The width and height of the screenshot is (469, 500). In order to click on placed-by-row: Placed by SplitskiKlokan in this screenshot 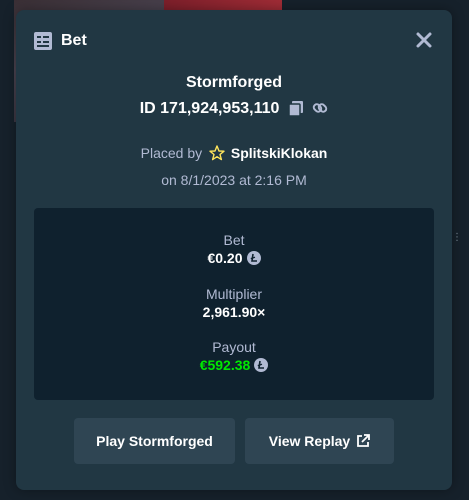, I will do `click(234, 153)`.